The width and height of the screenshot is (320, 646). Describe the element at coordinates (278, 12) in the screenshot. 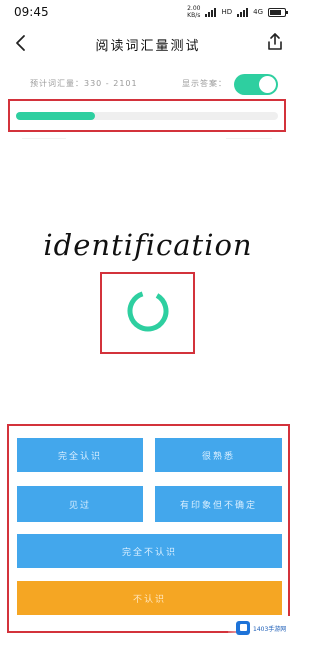

I see `battery-icon` at that location.